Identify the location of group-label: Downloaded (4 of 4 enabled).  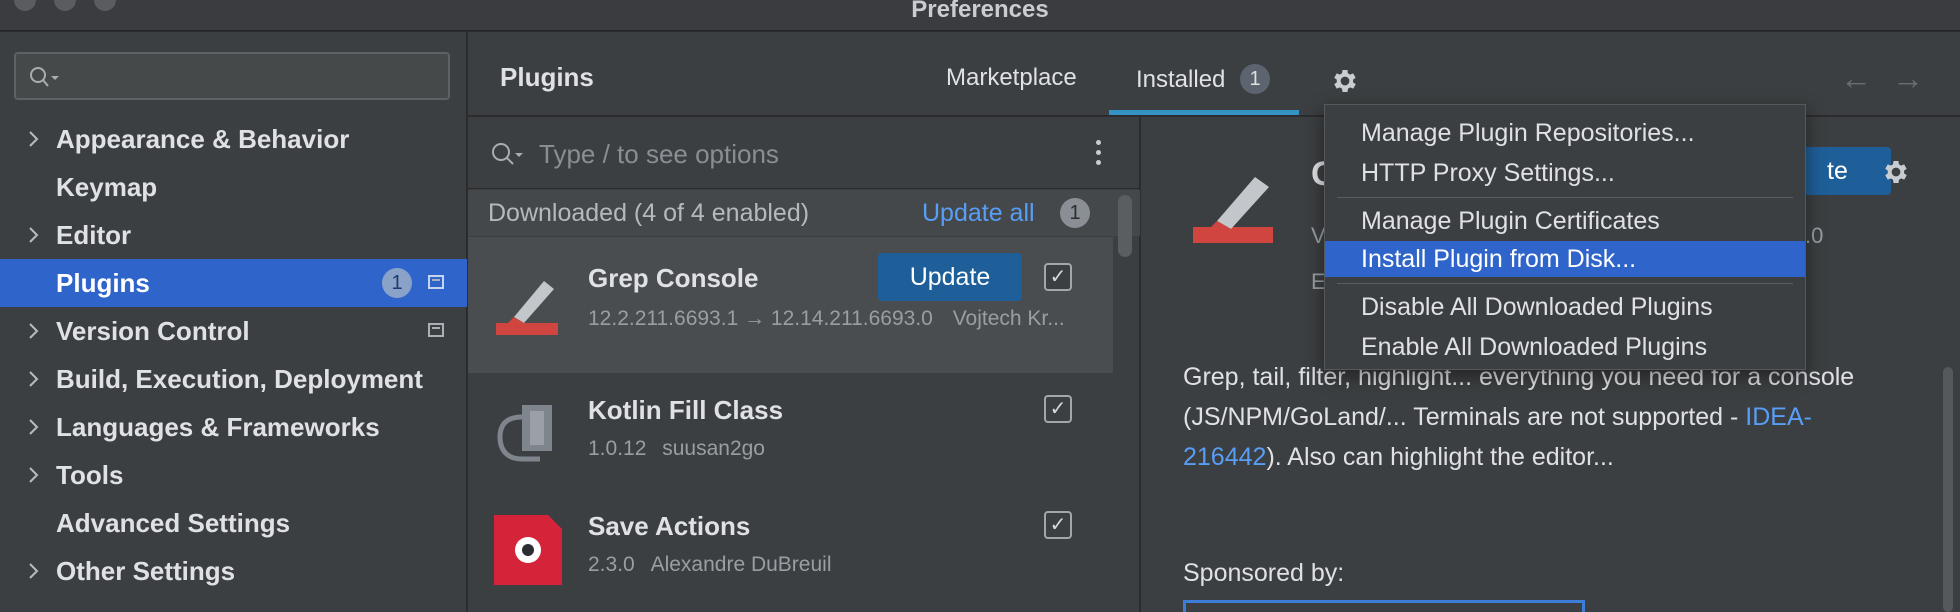
(649, 213).